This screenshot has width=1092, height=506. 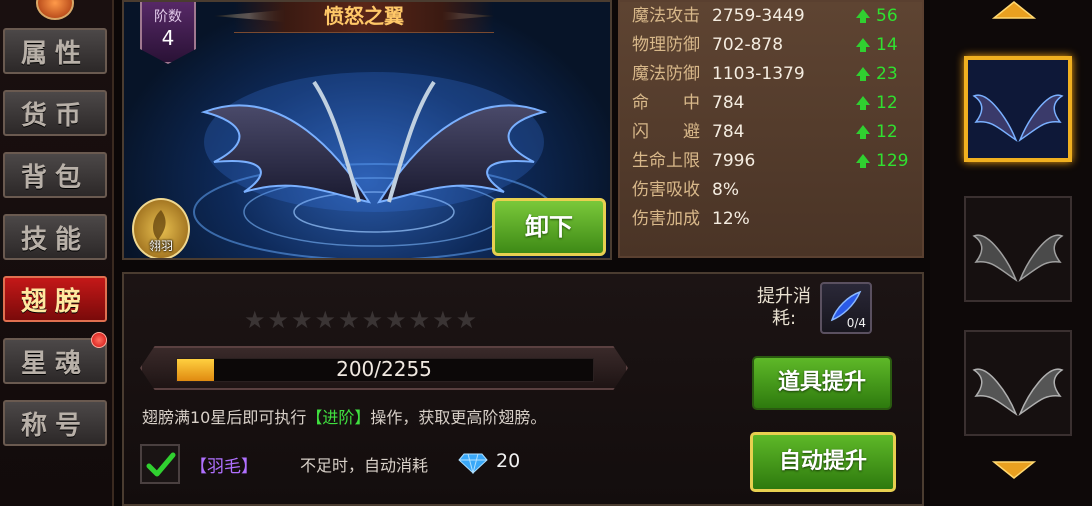 What do you see at coordinates (822, 383) in the screenshot?
I see `item-upgrade-button: 道具提升` at bounding box center [822, 383].